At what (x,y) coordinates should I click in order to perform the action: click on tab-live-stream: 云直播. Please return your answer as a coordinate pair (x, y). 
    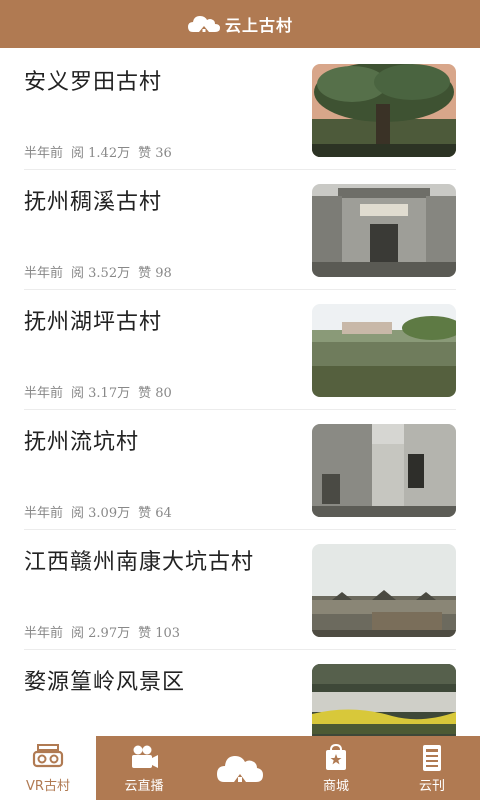
    Looking at the image, I should click on (144, 768).